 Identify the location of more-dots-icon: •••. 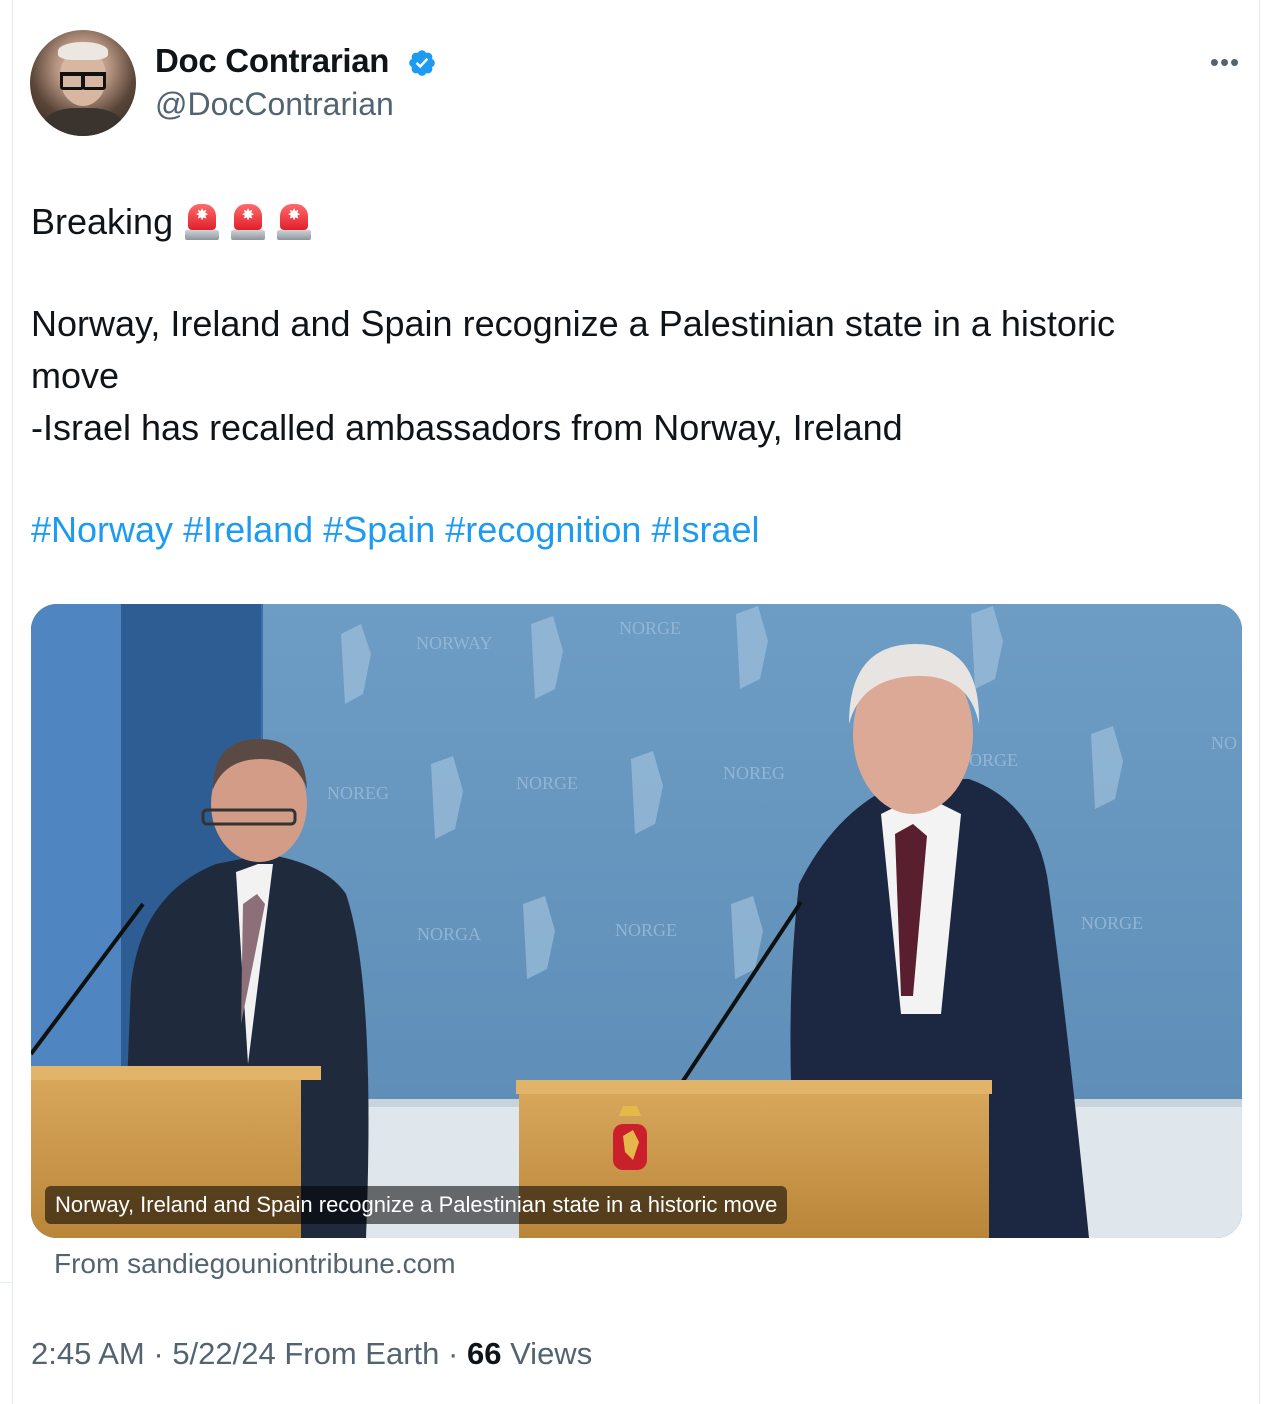
(1225, 62).